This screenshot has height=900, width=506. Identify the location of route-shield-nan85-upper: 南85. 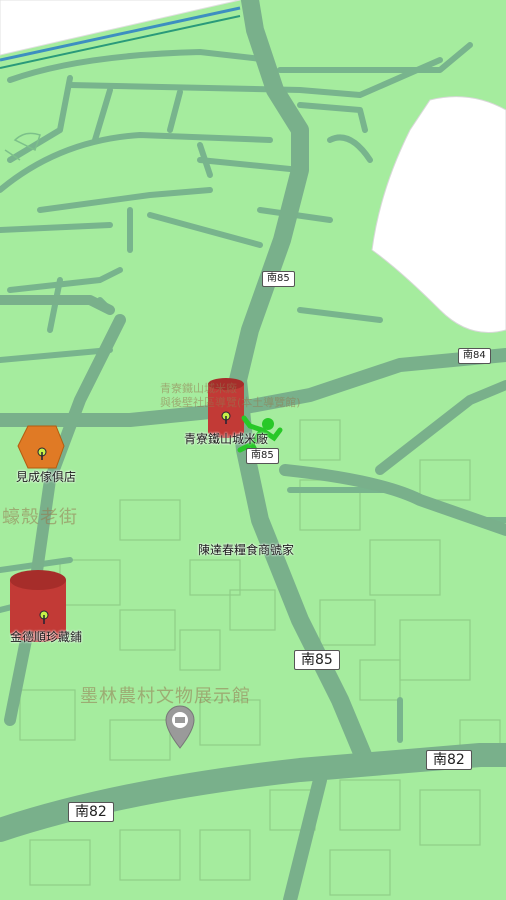
(278, 279).